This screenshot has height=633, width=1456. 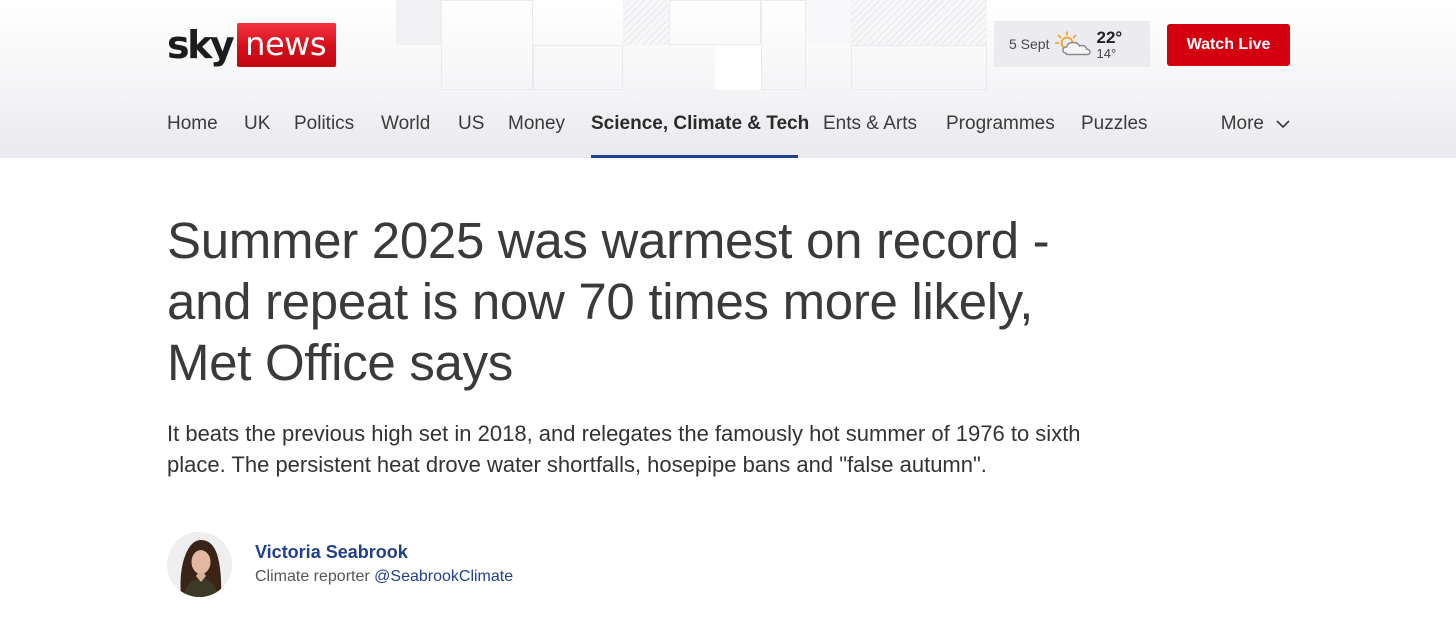 I want to click on weather-widget: 5 Sept 22° 14°, so click(x=1072, y=44).